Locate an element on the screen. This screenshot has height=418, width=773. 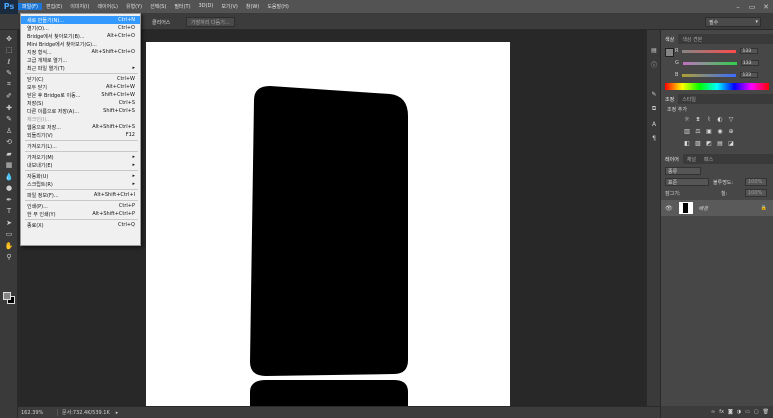
crop-icon: ⌗ is located at coordinates (9, 84).